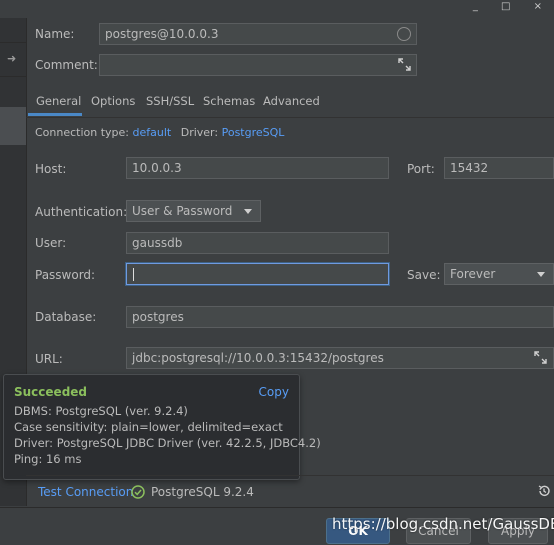  I want to click on user-label: User:, so click(51, 243).